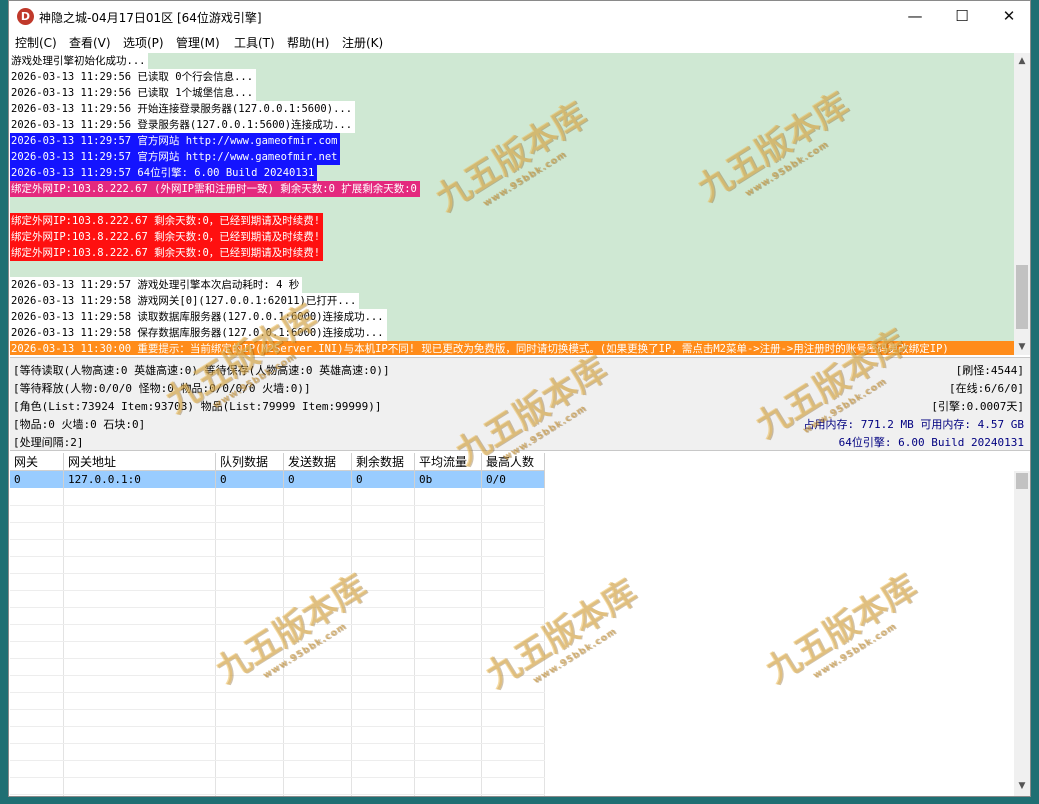 The width and height of the screenshot is (1039, 804). I want to click on table-cell: 127.0.0.1:0, so click(140, 479).